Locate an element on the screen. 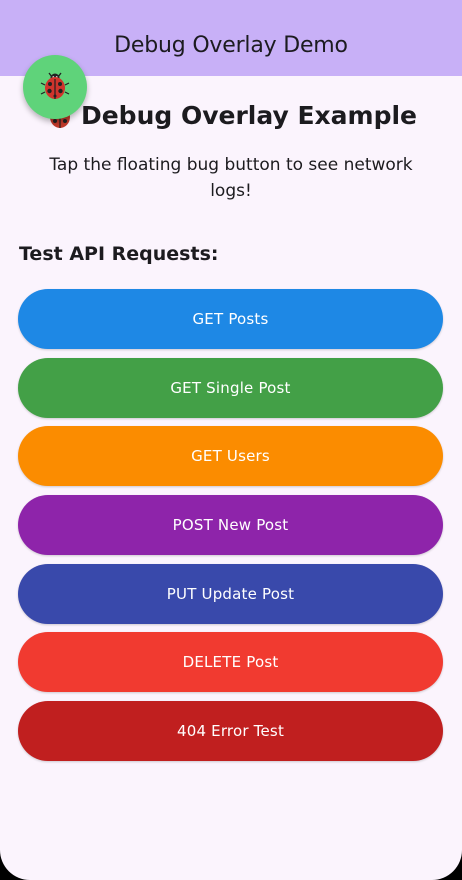  debug-overlay-fab is located at coordinates (55, 87).